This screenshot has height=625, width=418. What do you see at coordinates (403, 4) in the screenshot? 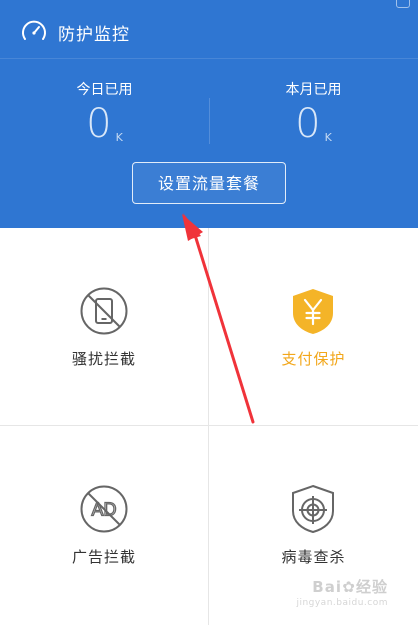
I see `clipped-icon` at bounding box center [403, 4].